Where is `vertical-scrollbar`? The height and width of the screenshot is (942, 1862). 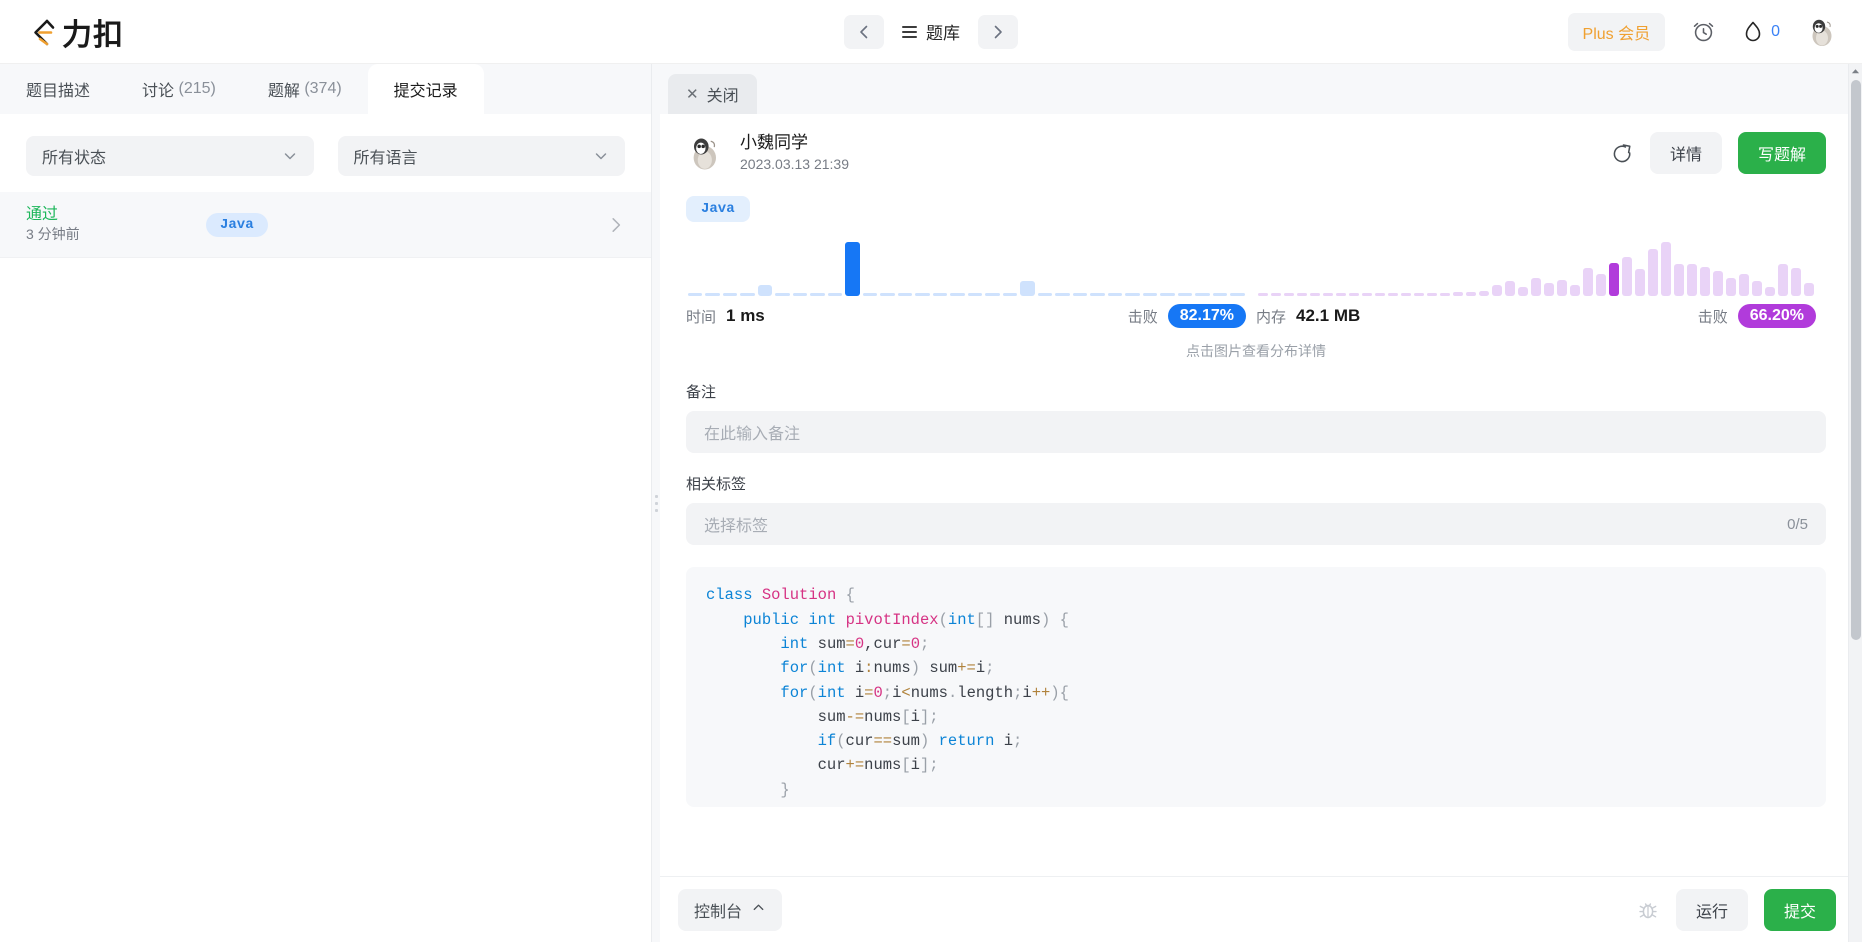 vertical-scrollbar is located at coordinates (1855, 503).